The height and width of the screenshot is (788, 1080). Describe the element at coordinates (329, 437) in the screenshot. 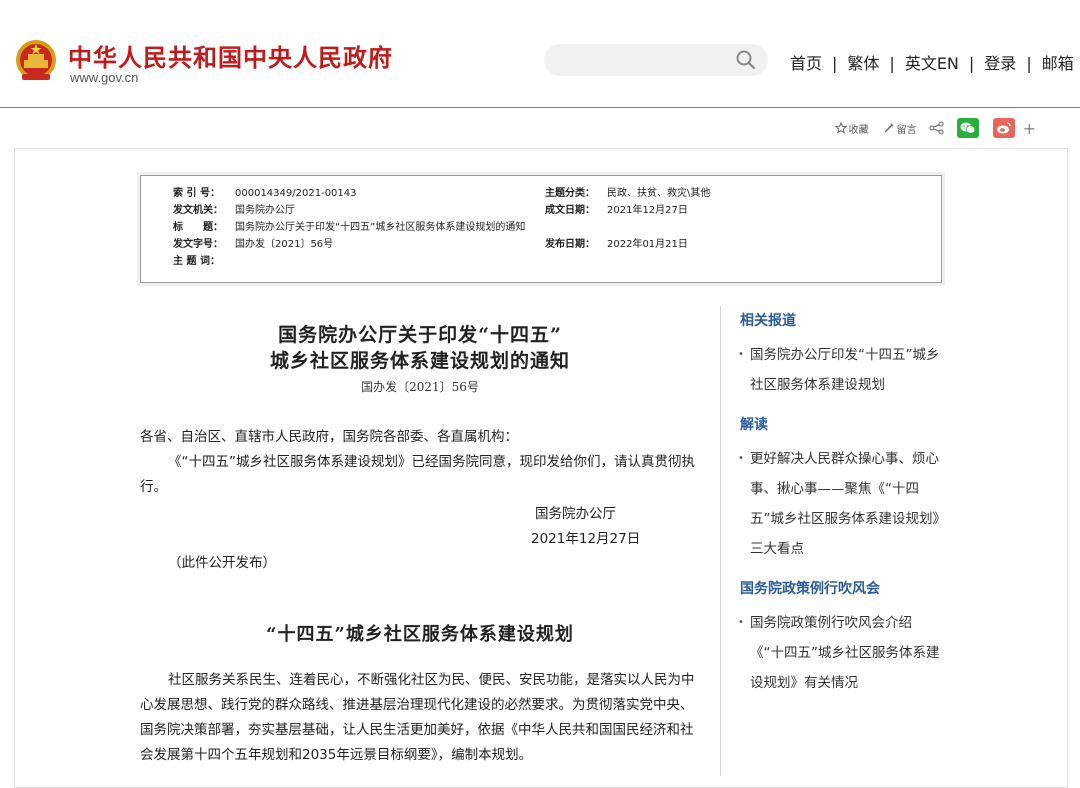

I see `article-salutation: 各省、自治区、直辖市人民政府，国务院各部委、各直属机构：` at that location.